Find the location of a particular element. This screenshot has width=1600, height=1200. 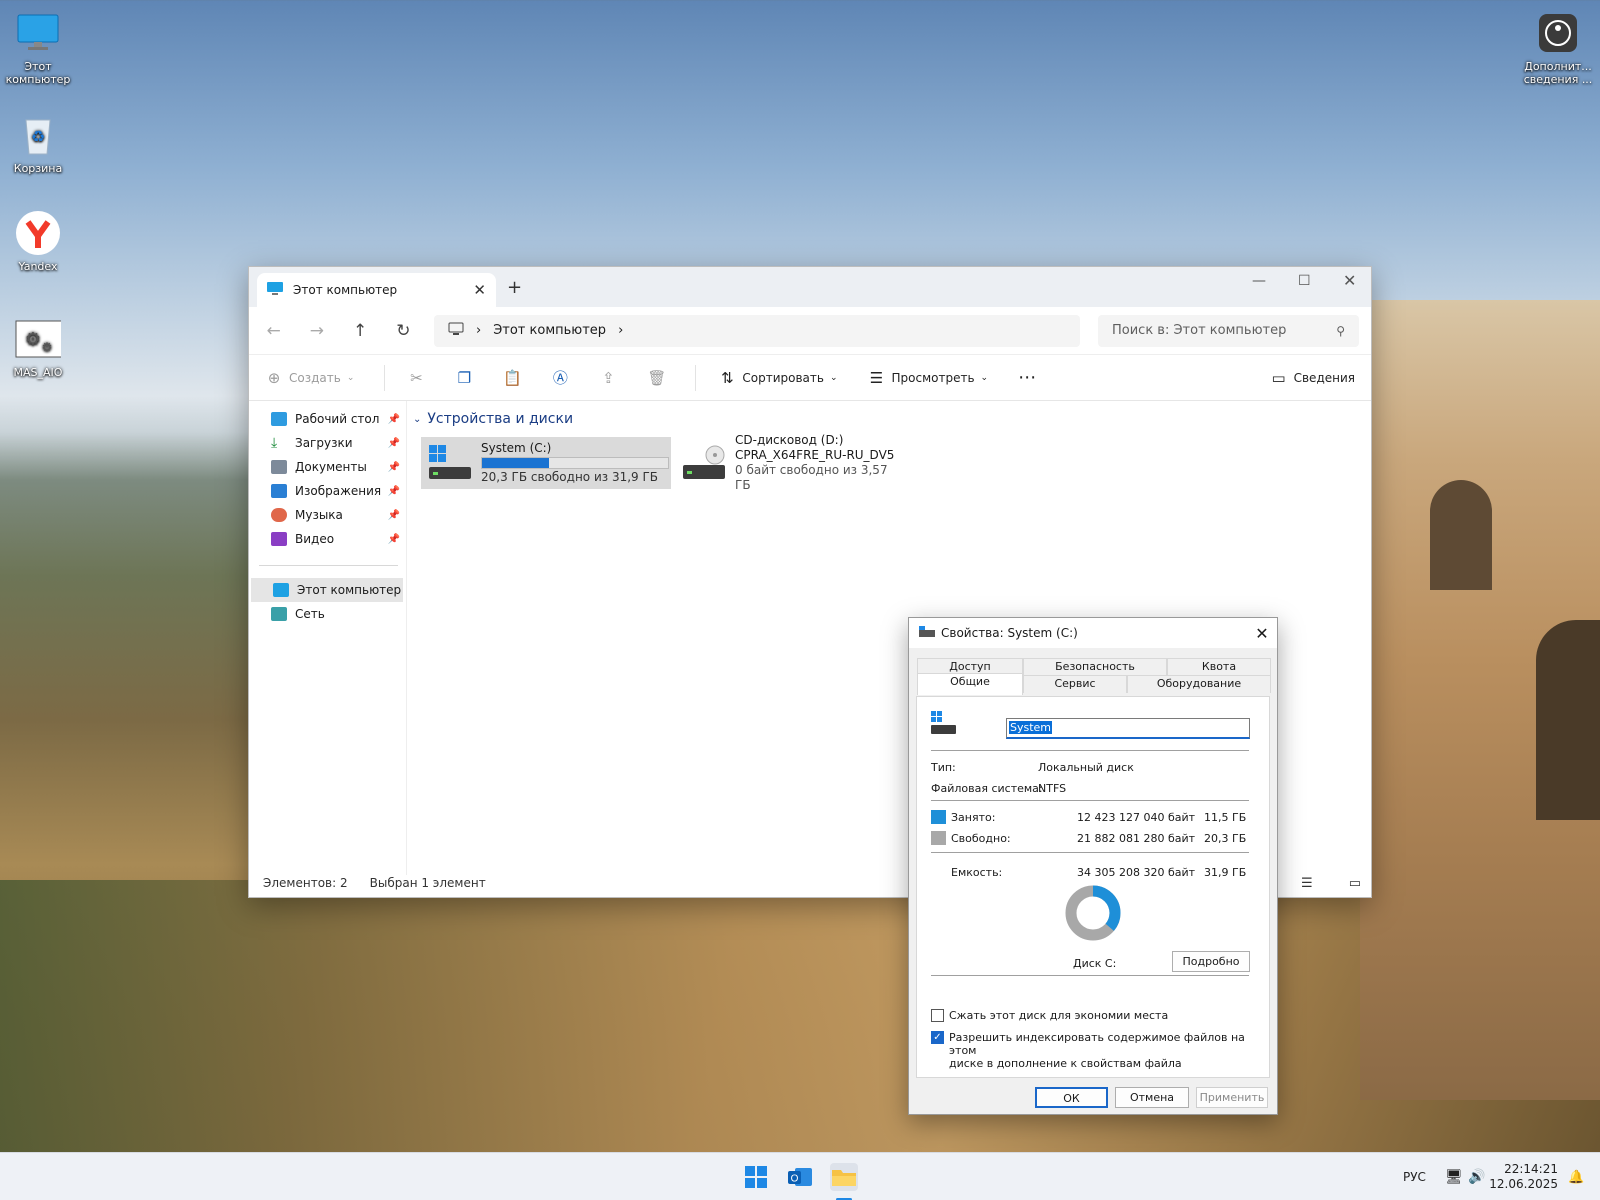

new-tab-icon: + is located at coordinates (514, 287).